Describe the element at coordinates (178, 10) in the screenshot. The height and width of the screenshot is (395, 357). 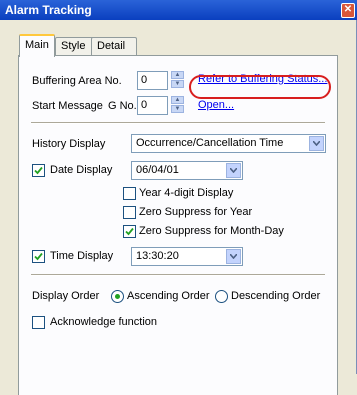
I see `title-bar: Alarm Tracking ✕` at that location.